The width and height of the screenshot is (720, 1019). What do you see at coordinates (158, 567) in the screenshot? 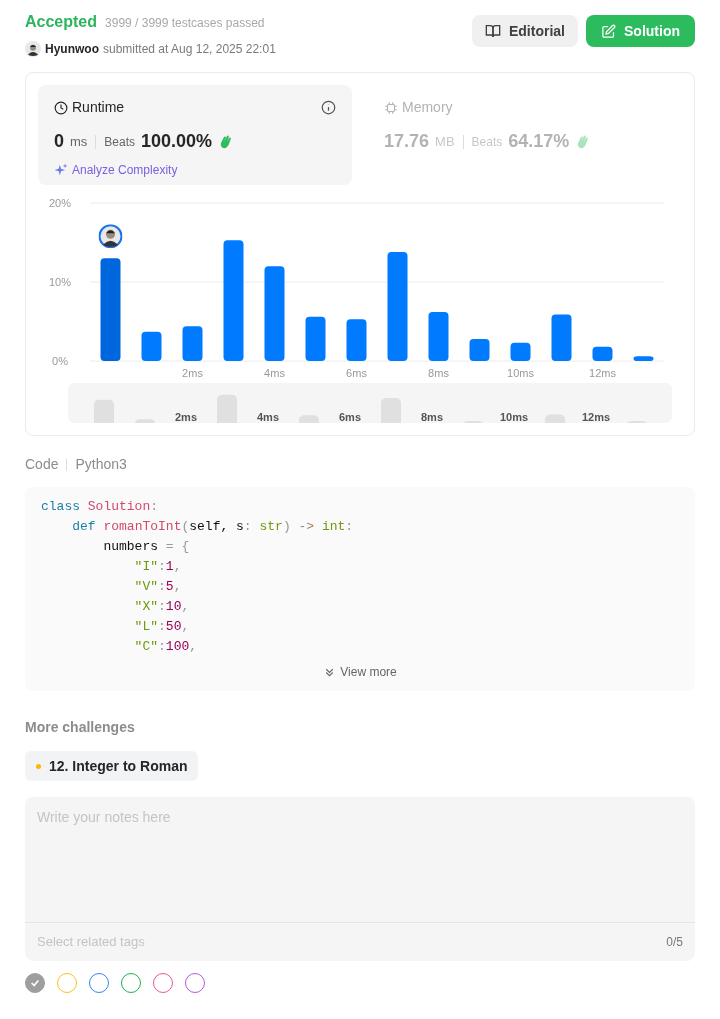
I see `code-line: "I":1,` at bounding box center [158, 567].